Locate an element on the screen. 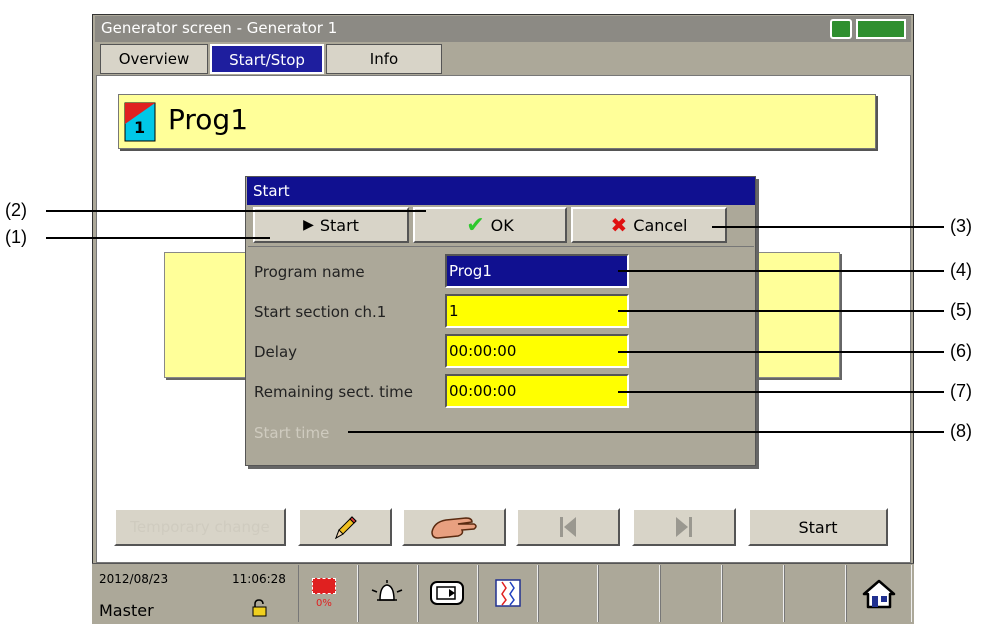 Image resolution: width=993 pixels, height=624 pixels. previous-button is located at coordinates (568, 527).